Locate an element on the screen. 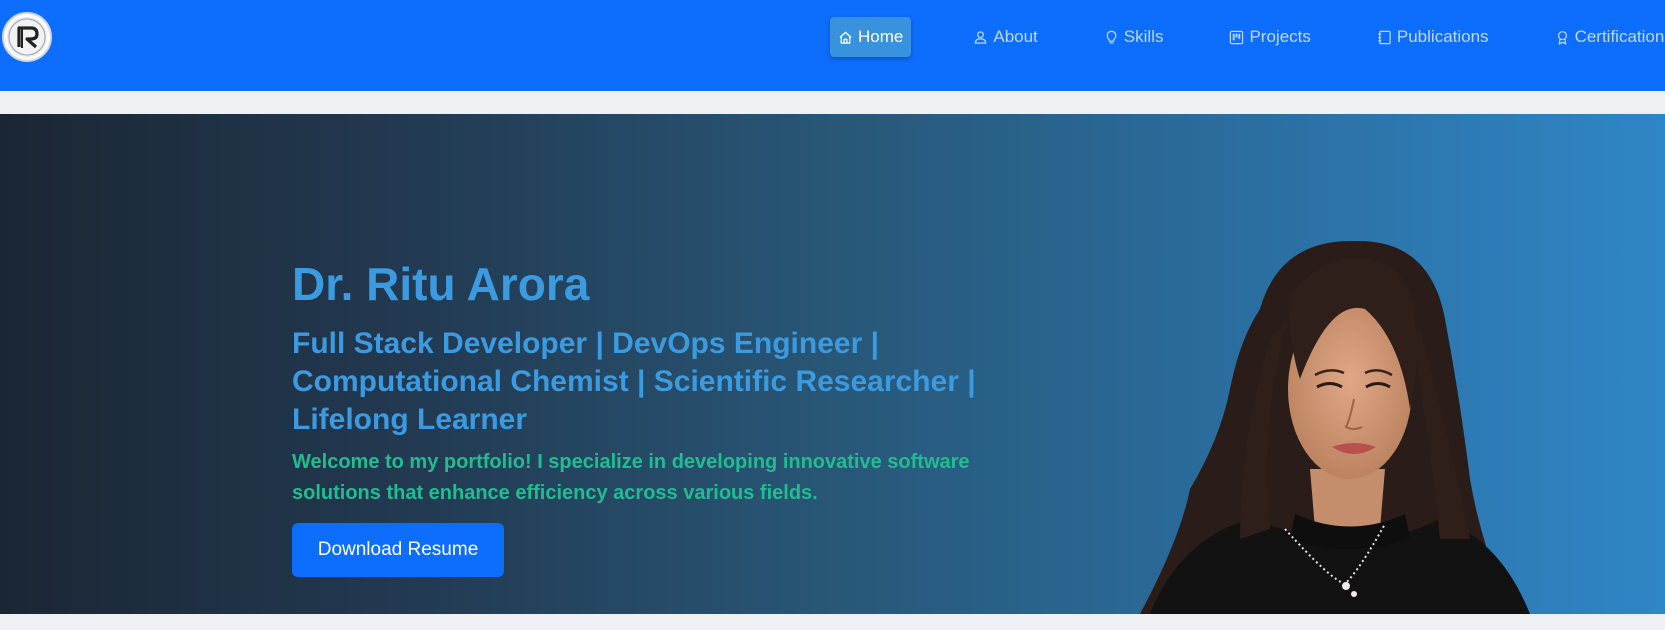 The height and width of the screenshot is (630, 1665). nav-item-certifications: Certifications is located at coordinates (1606, 37).